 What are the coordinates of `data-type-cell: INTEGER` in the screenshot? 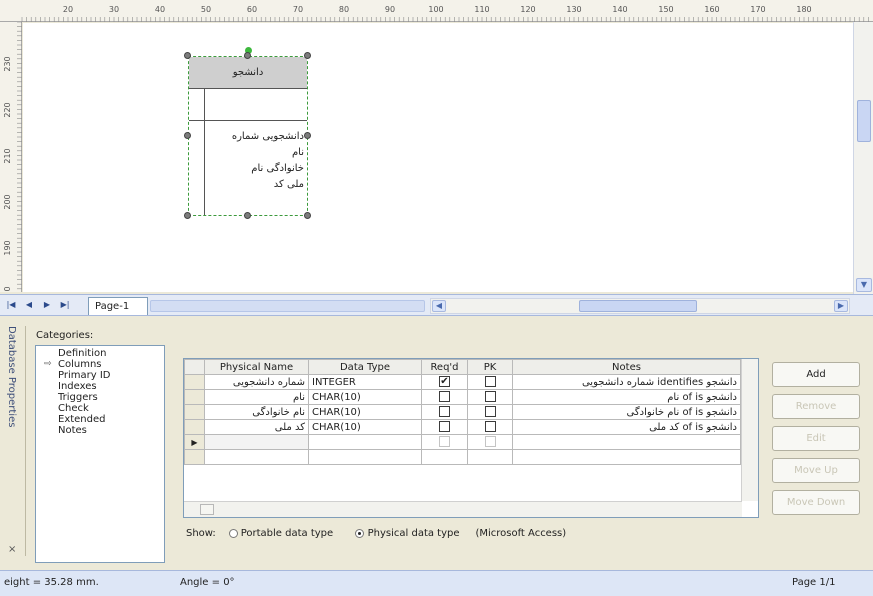 It's located at (365, 382).